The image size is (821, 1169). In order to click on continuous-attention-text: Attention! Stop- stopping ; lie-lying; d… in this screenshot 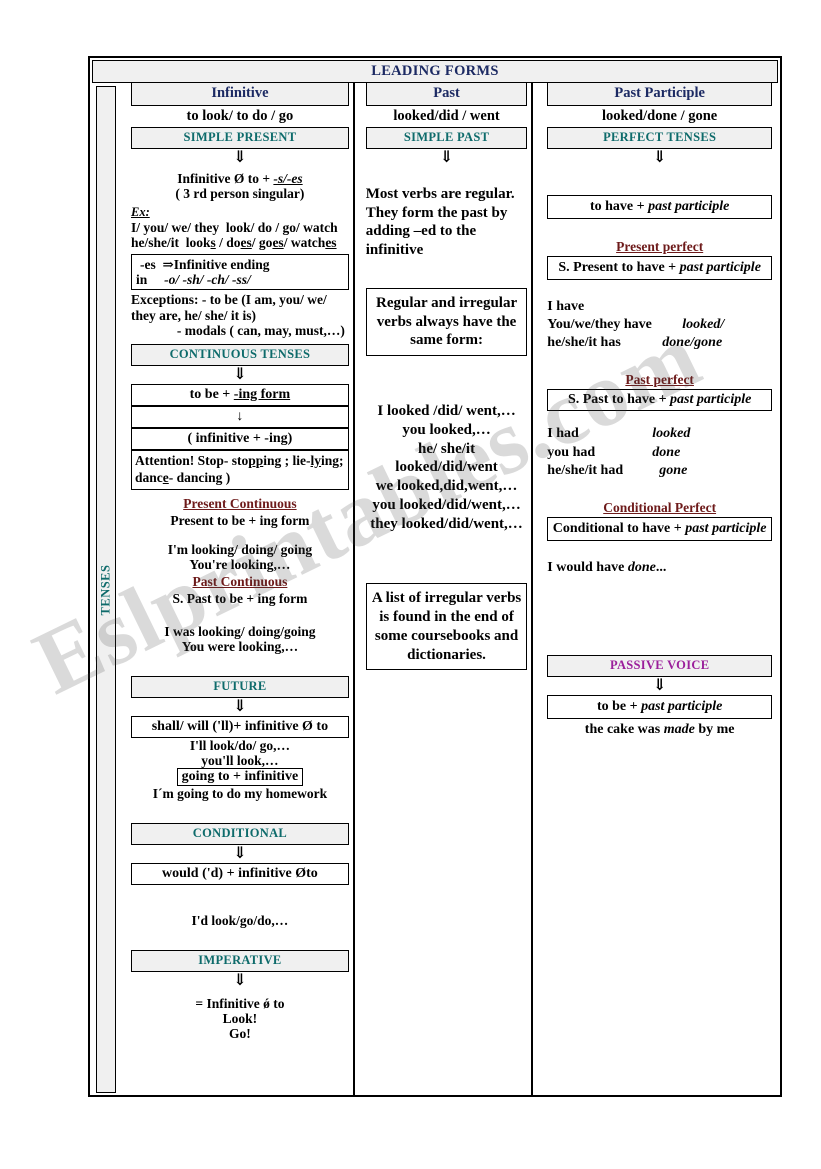, I will do `click(239, 468)`.